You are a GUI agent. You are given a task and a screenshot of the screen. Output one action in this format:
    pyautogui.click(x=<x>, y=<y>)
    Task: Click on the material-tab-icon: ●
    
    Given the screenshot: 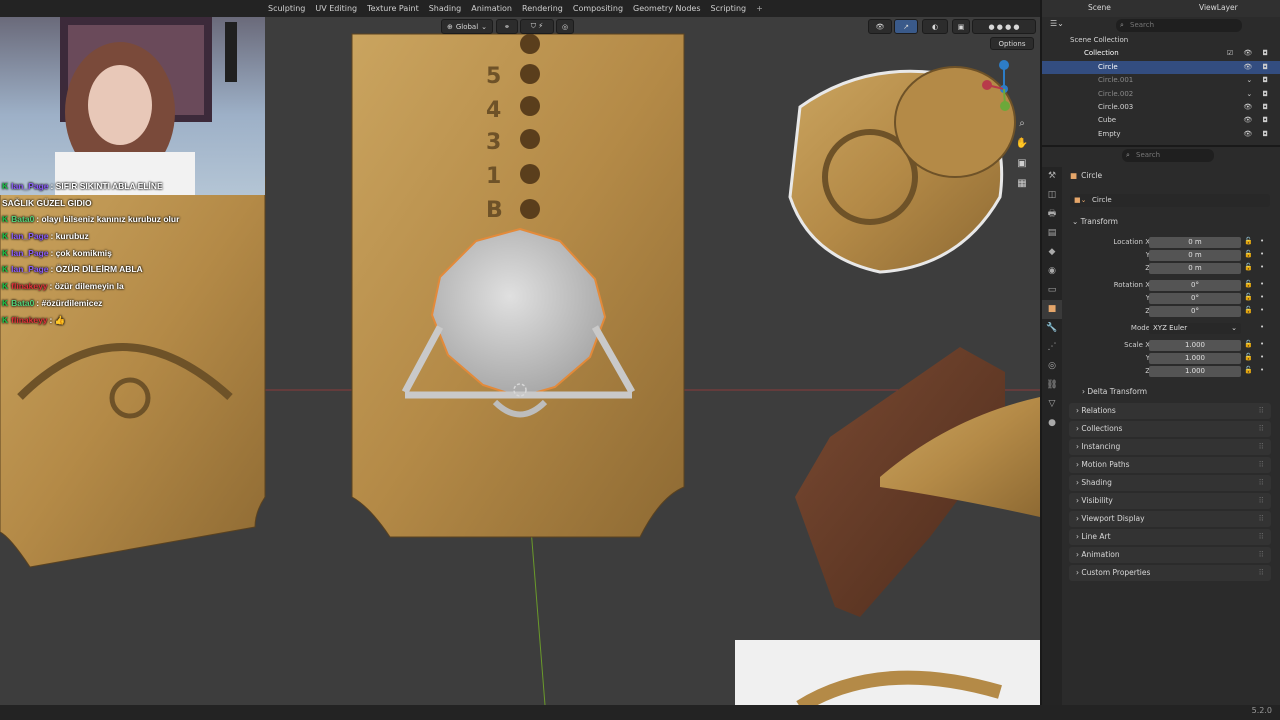 What is the action you would take?
    pyautogui.click(x=1052, y=423)
    